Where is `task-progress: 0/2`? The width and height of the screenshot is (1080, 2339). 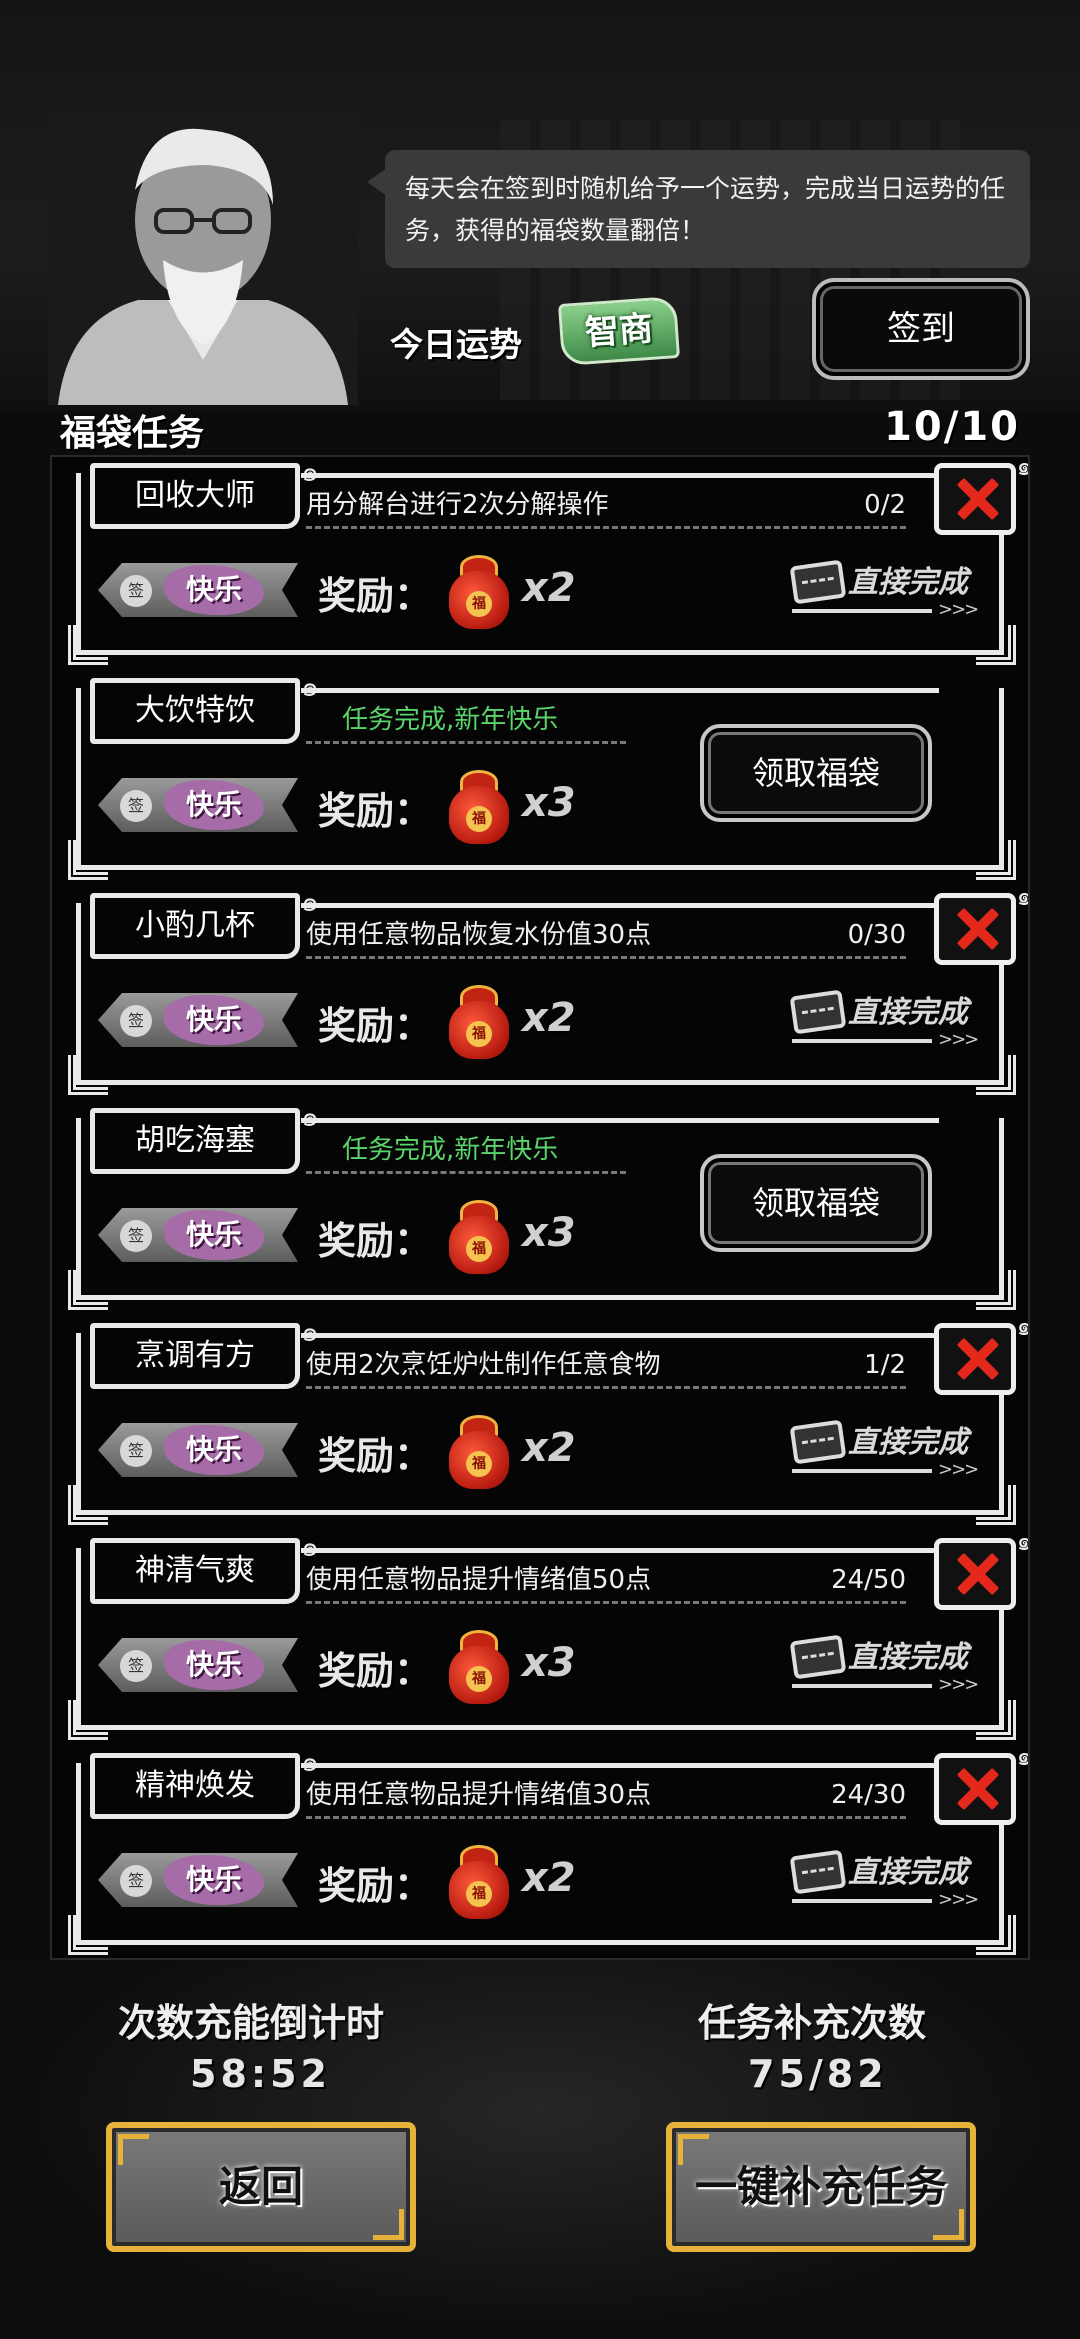
task-progress: 0/2 is located at coordinates (885, 505).